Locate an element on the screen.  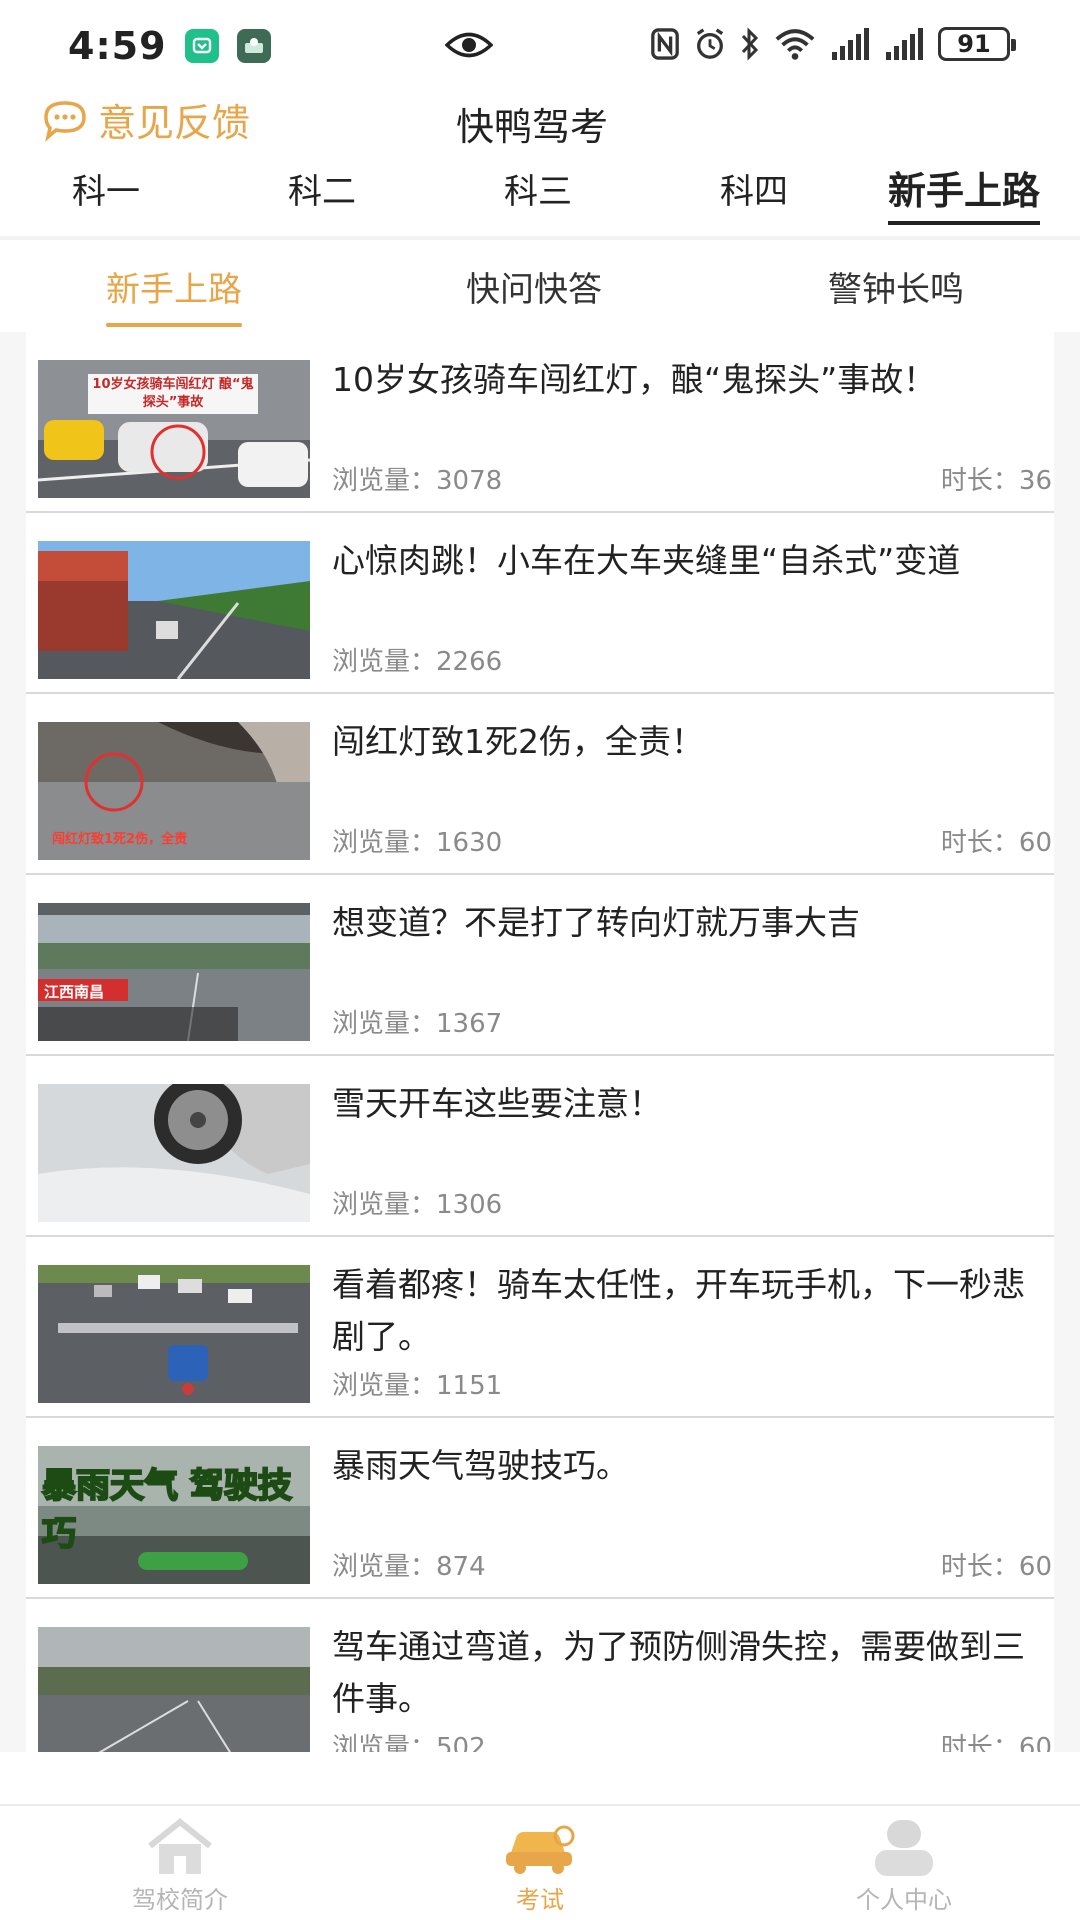
nav-label: 个人中心 is located at coordinates (904, 1900).